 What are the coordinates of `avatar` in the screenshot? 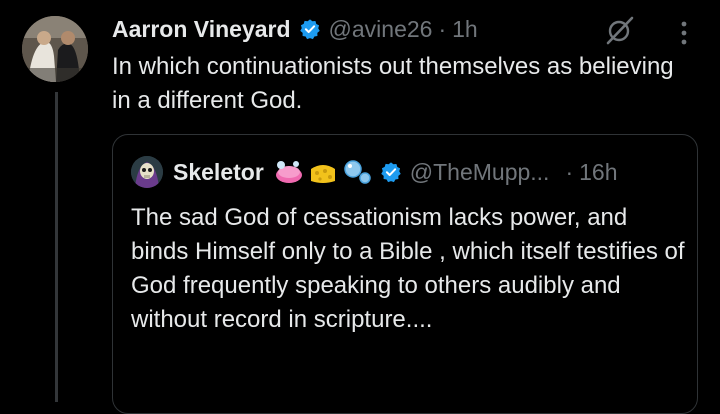 It's located at (55, 49).